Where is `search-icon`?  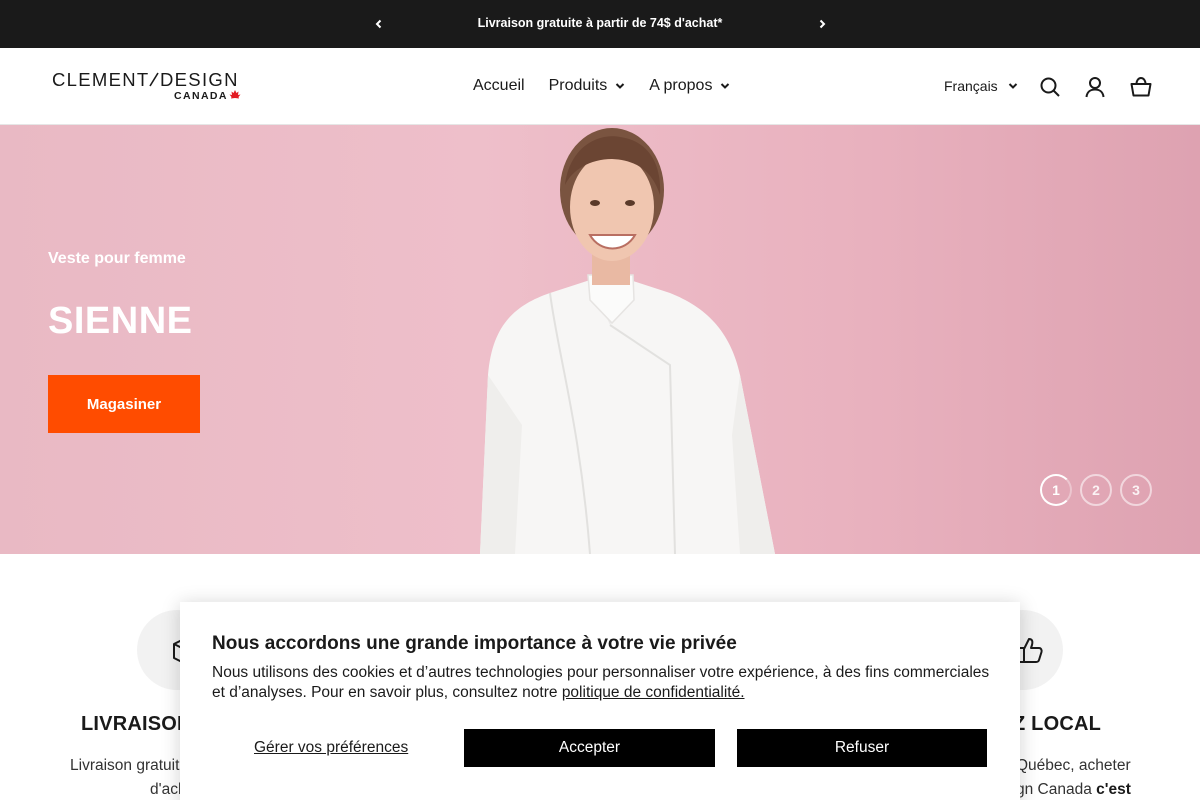
search-icon is located at coordinates (1050, 87).